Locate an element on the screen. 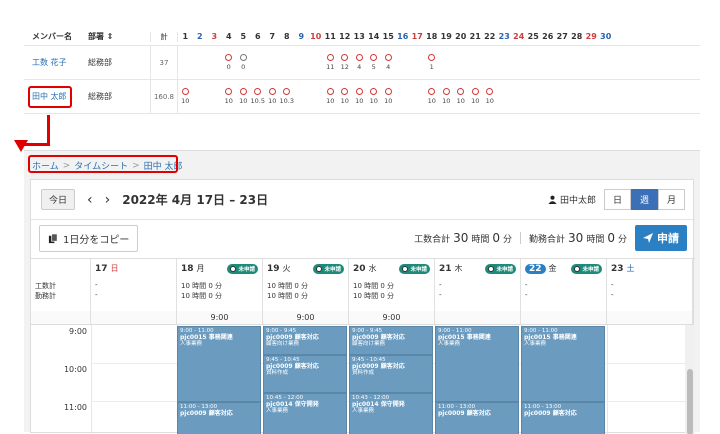  day-cell: 10.5 is located at coordinates (258, 96).